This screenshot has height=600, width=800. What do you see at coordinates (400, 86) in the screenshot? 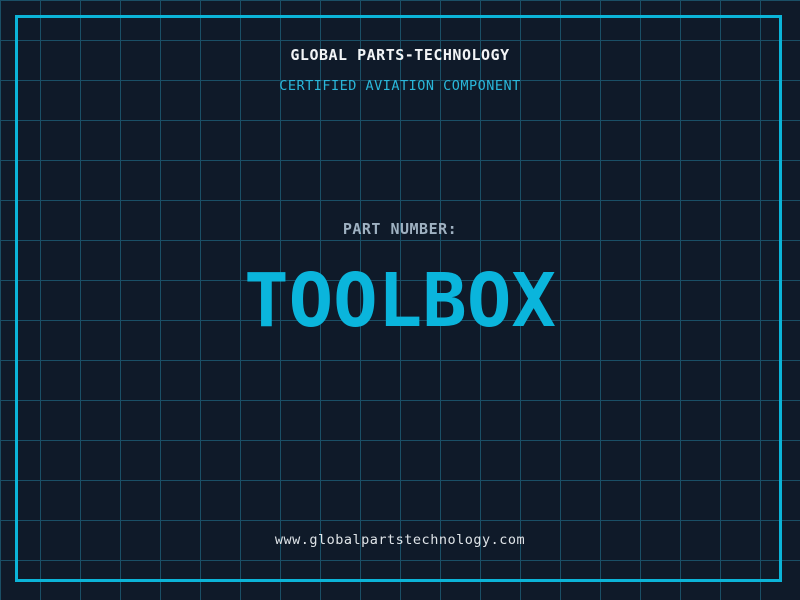
I see `certification-label: CERTIFIED AVIATION COMPONENT` at bounding box center [400, 86].